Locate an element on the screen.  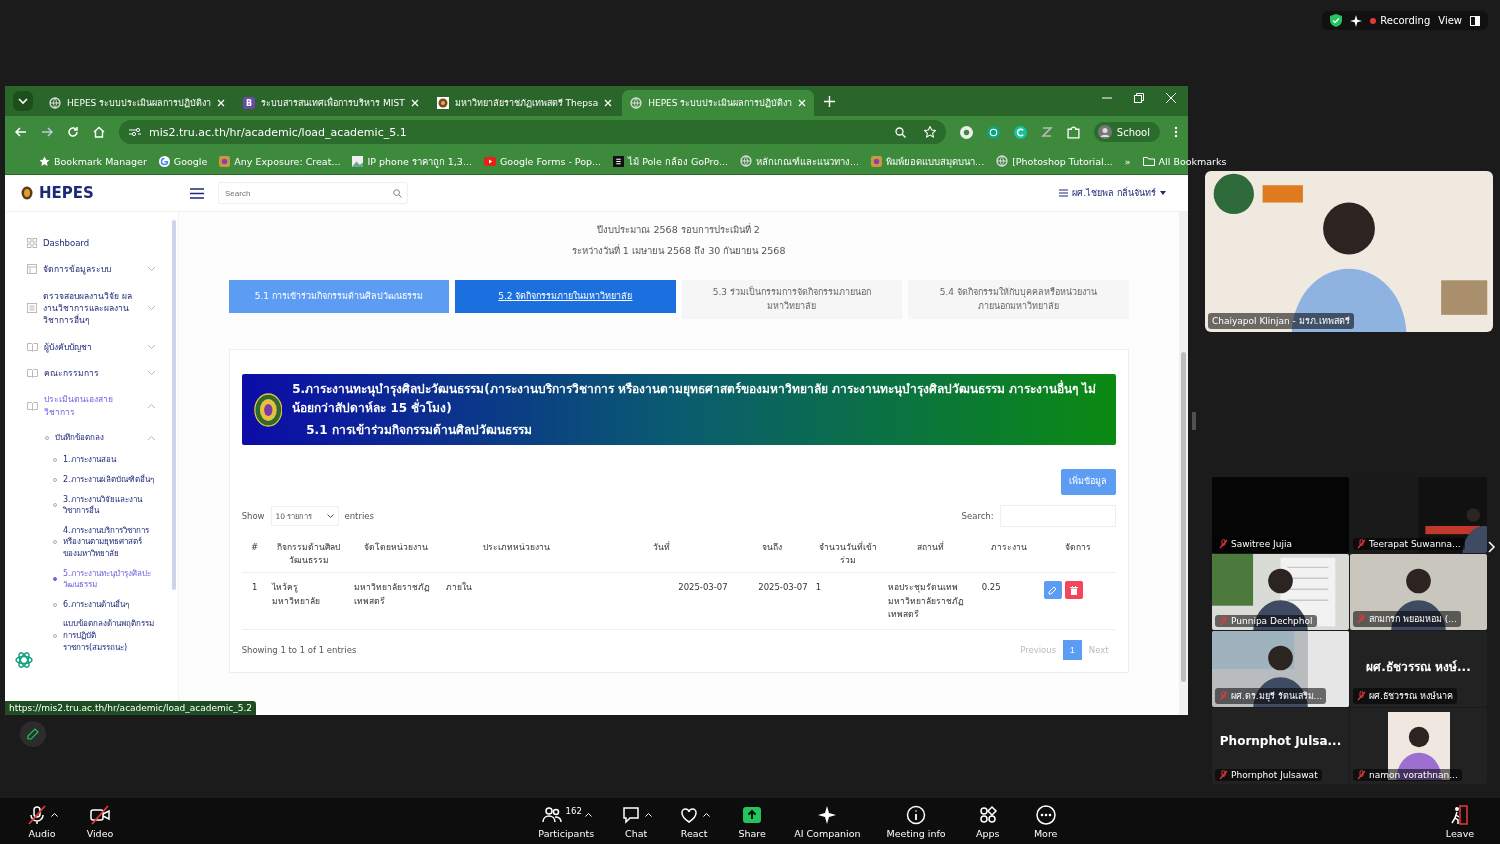
sidebar-item: 1.ภาระงานสอน is located at coordinates (109, 460).